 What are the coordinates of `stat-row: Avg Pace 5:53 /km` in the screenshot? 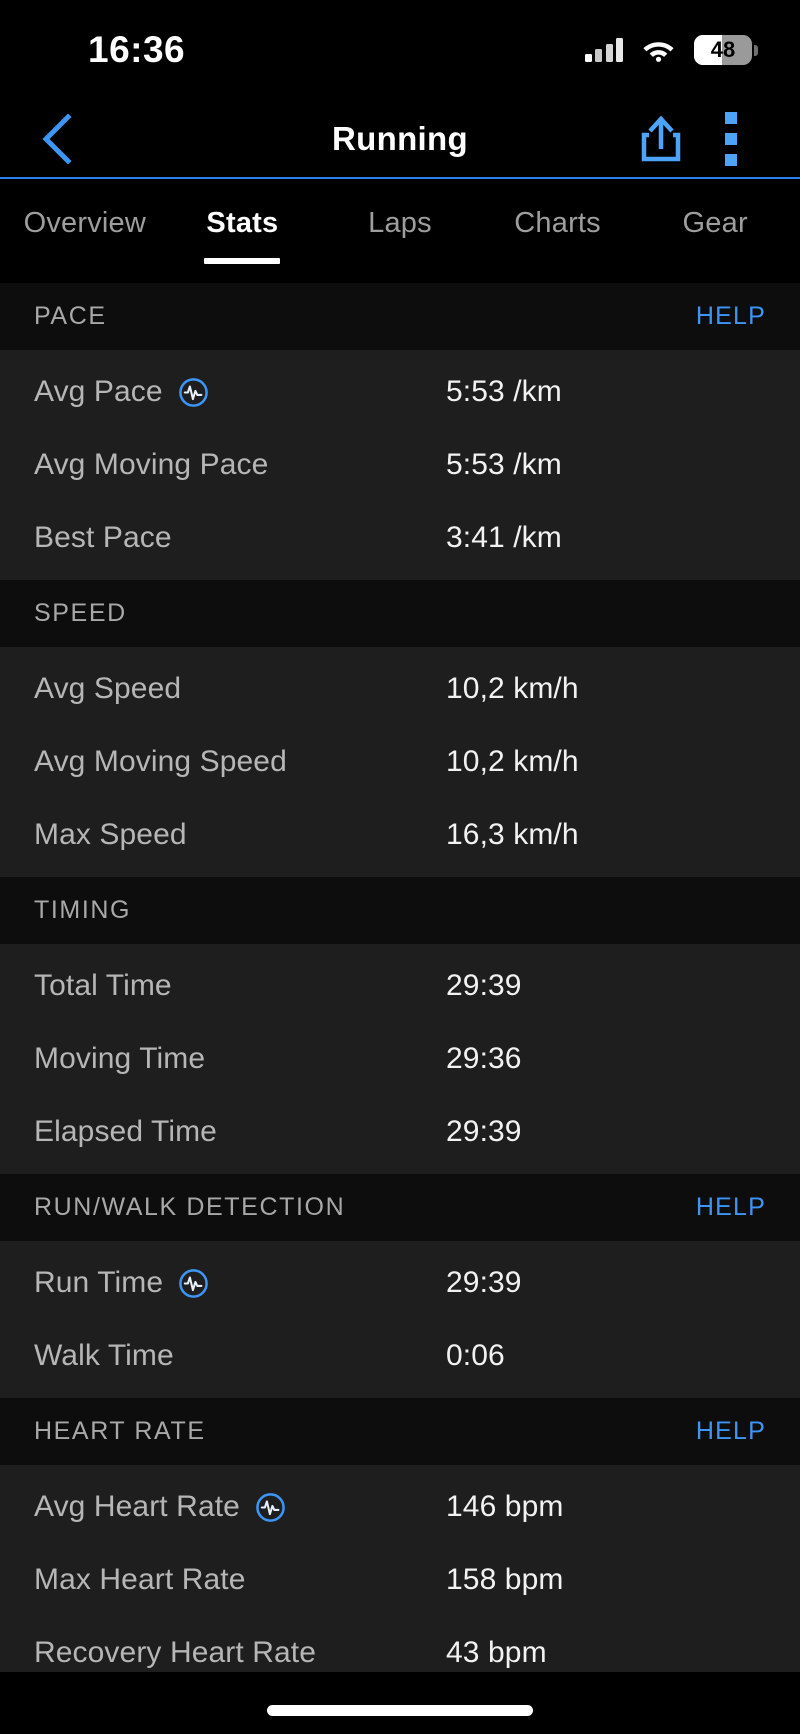 It's located at (400, 392).